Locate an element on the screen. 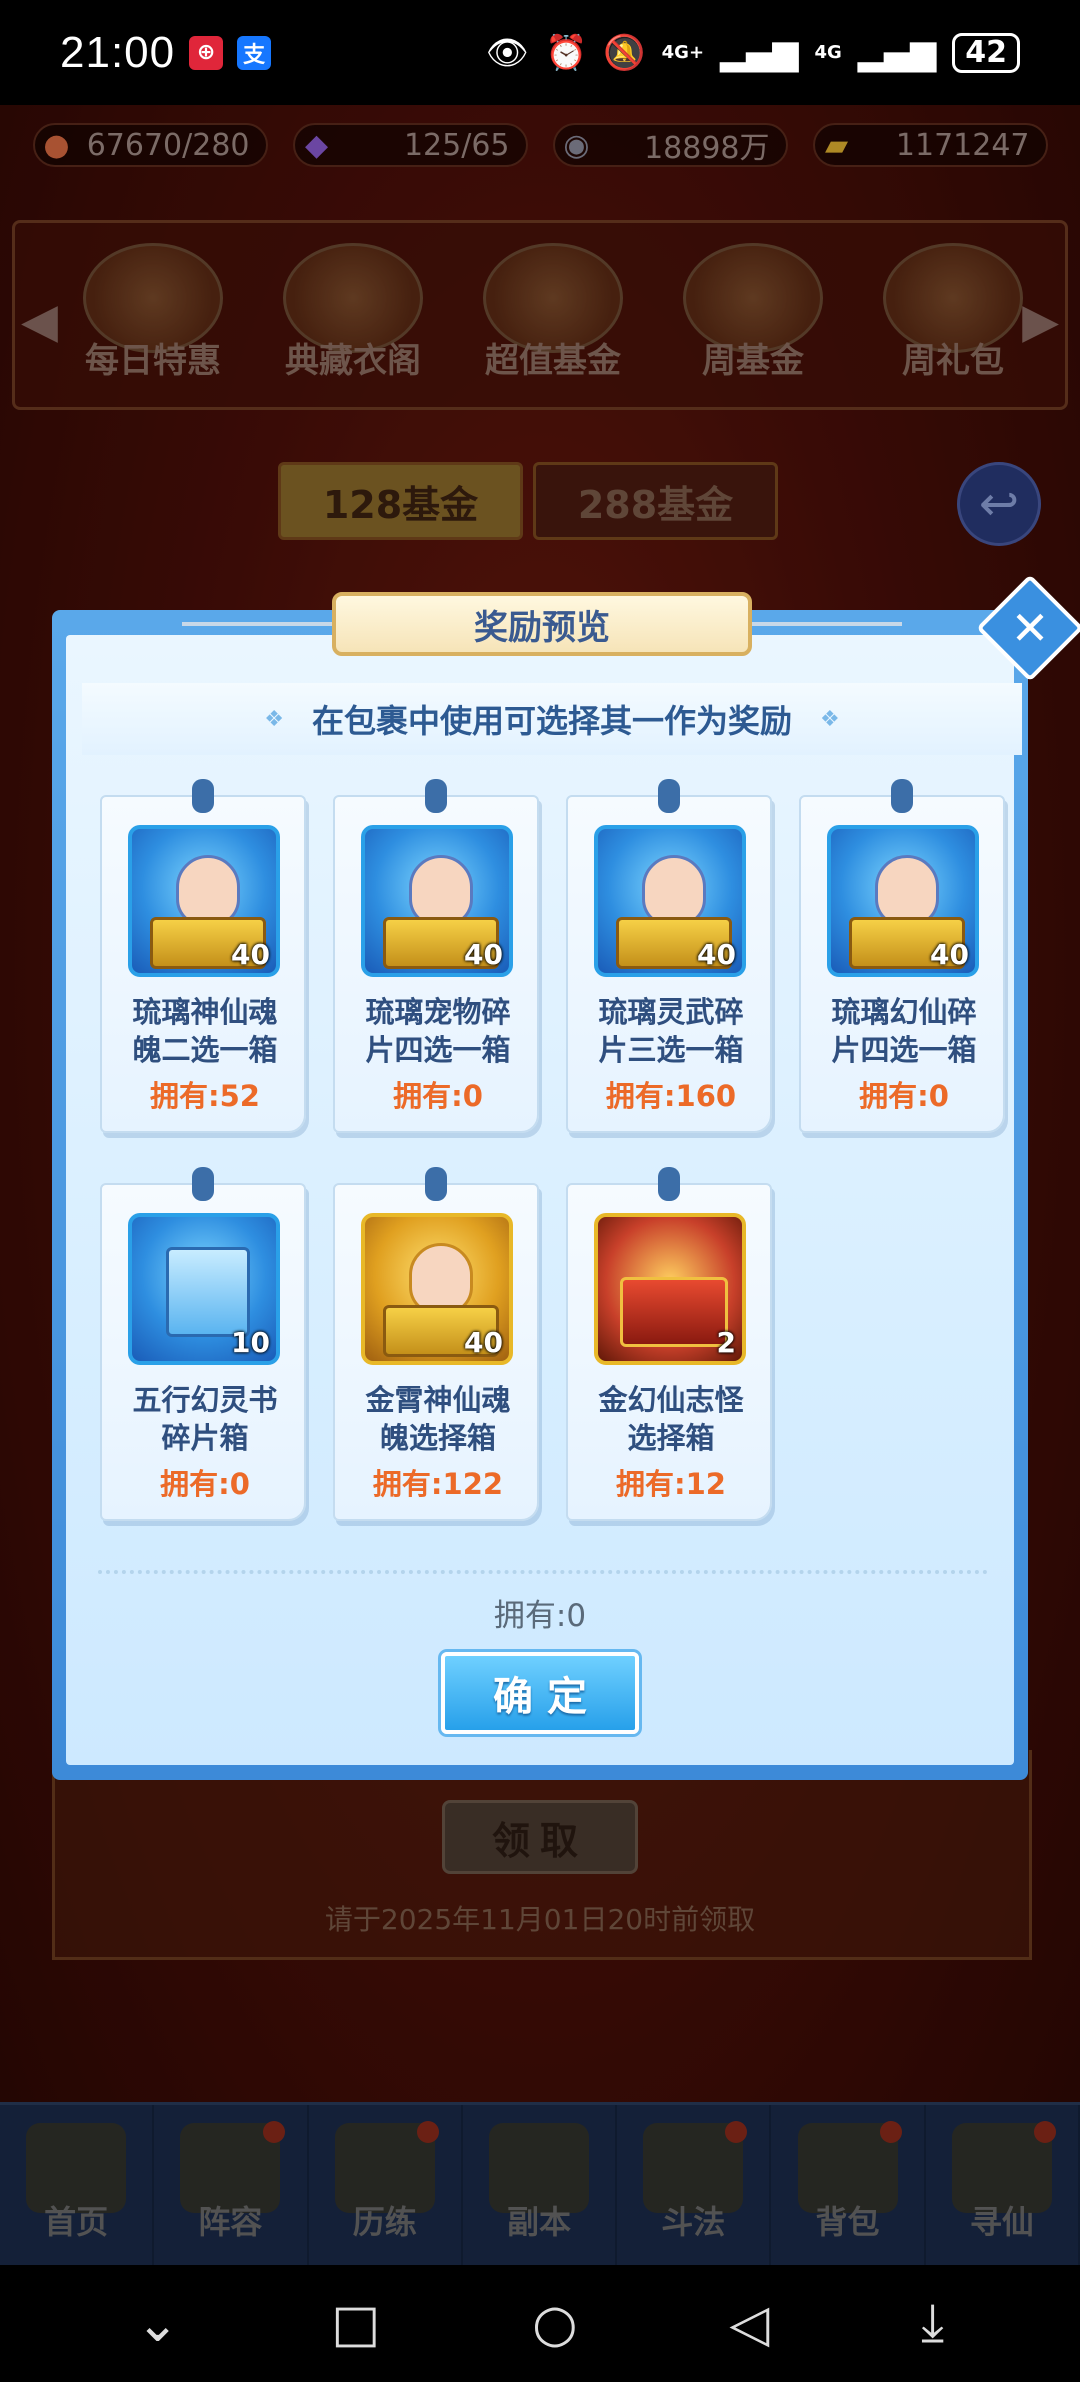 The width and height of the screenshot is (1080, 2382). item-owned-count: 拥有:52 is located at coordinates (205, 1096).